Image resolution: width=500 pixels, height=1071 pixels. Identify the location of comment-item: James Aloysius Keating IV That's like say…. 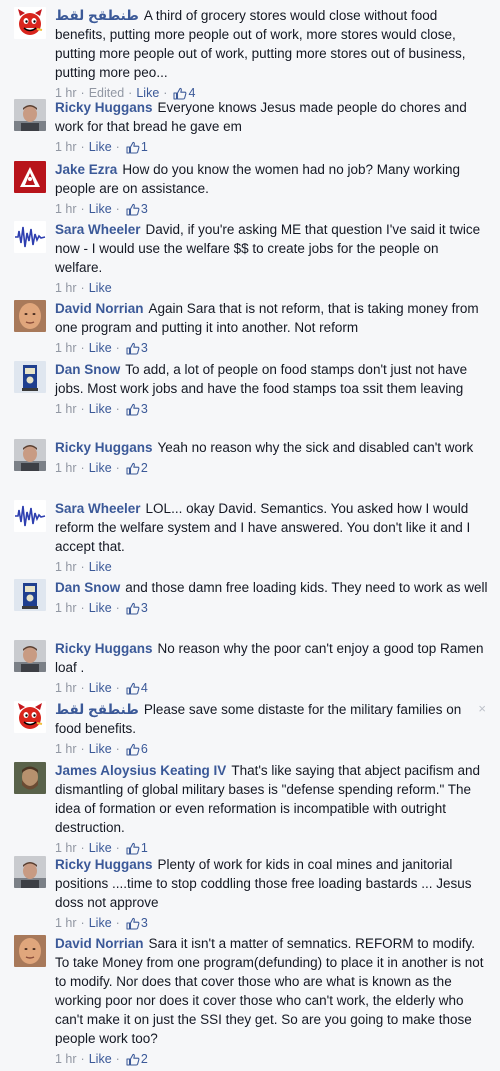
(250, 809).